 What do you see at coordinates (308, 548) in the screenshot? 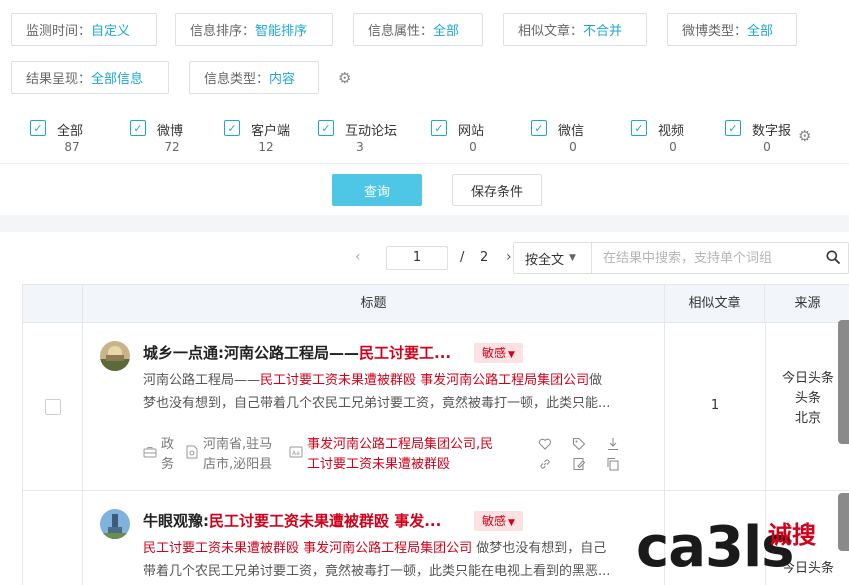
I see `summary-highlight: 民工讨要工资未果遭被群殴 事发河南公路工程局集团公司` at bounding box center [308, 548].